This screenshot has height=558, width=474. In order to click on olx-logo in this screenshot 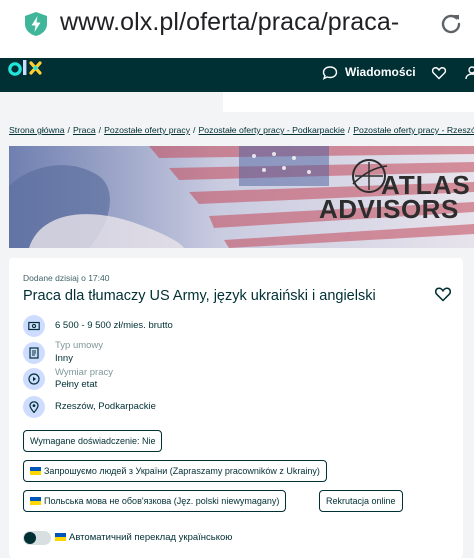, I will do `click(30, 71)`.